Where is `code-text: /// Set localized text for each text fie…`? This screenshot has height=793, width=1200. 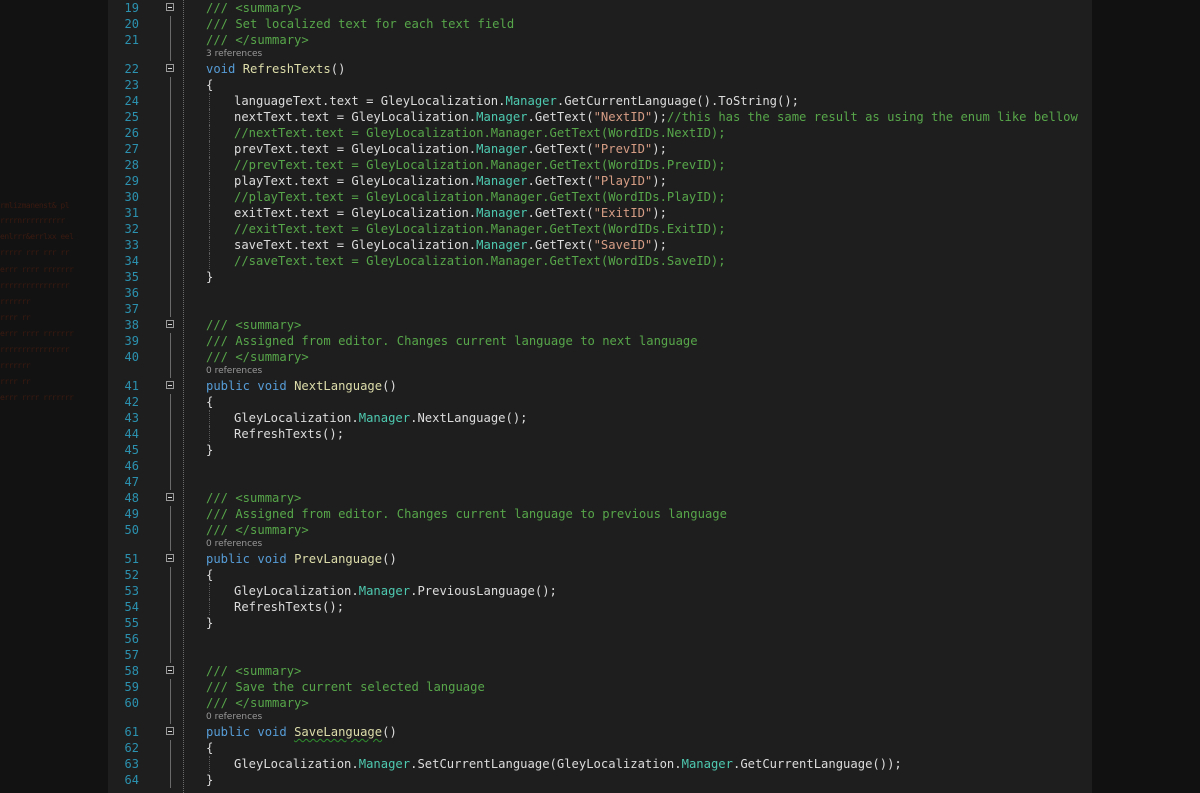
code-text: /// Set localized text for each text fie… is located at coordinates (360, 24).